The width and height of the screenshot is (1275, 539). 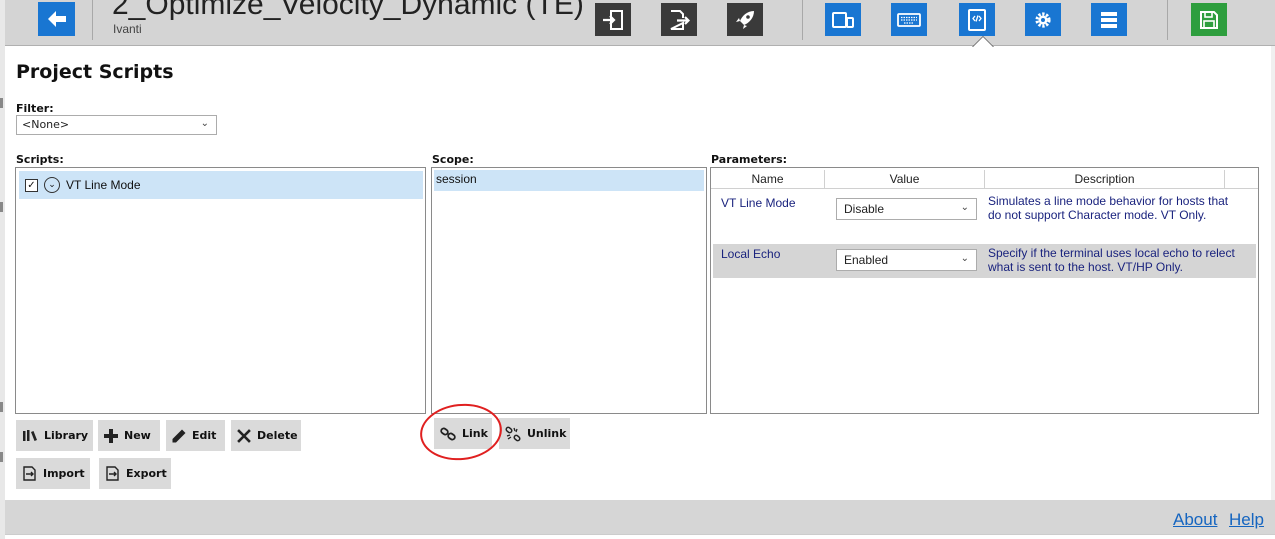 I want to click on page-title: Project Scripts, so click(x=95, y=72).